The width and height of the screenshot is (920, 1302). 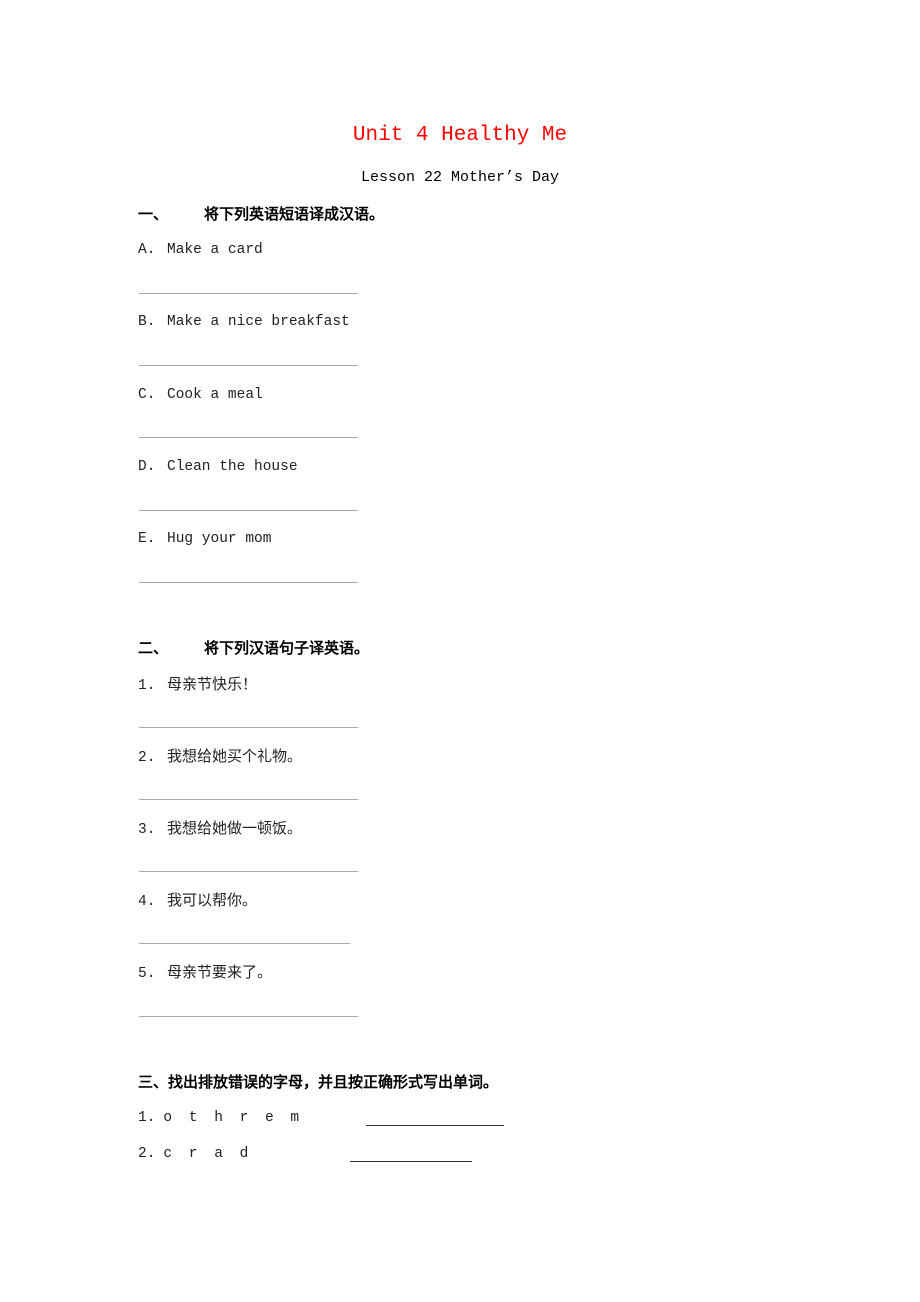 What do you see at coordinates (147, 395) in the screenshot?
I see `item-label: C.` at bounding box center [147, 395].